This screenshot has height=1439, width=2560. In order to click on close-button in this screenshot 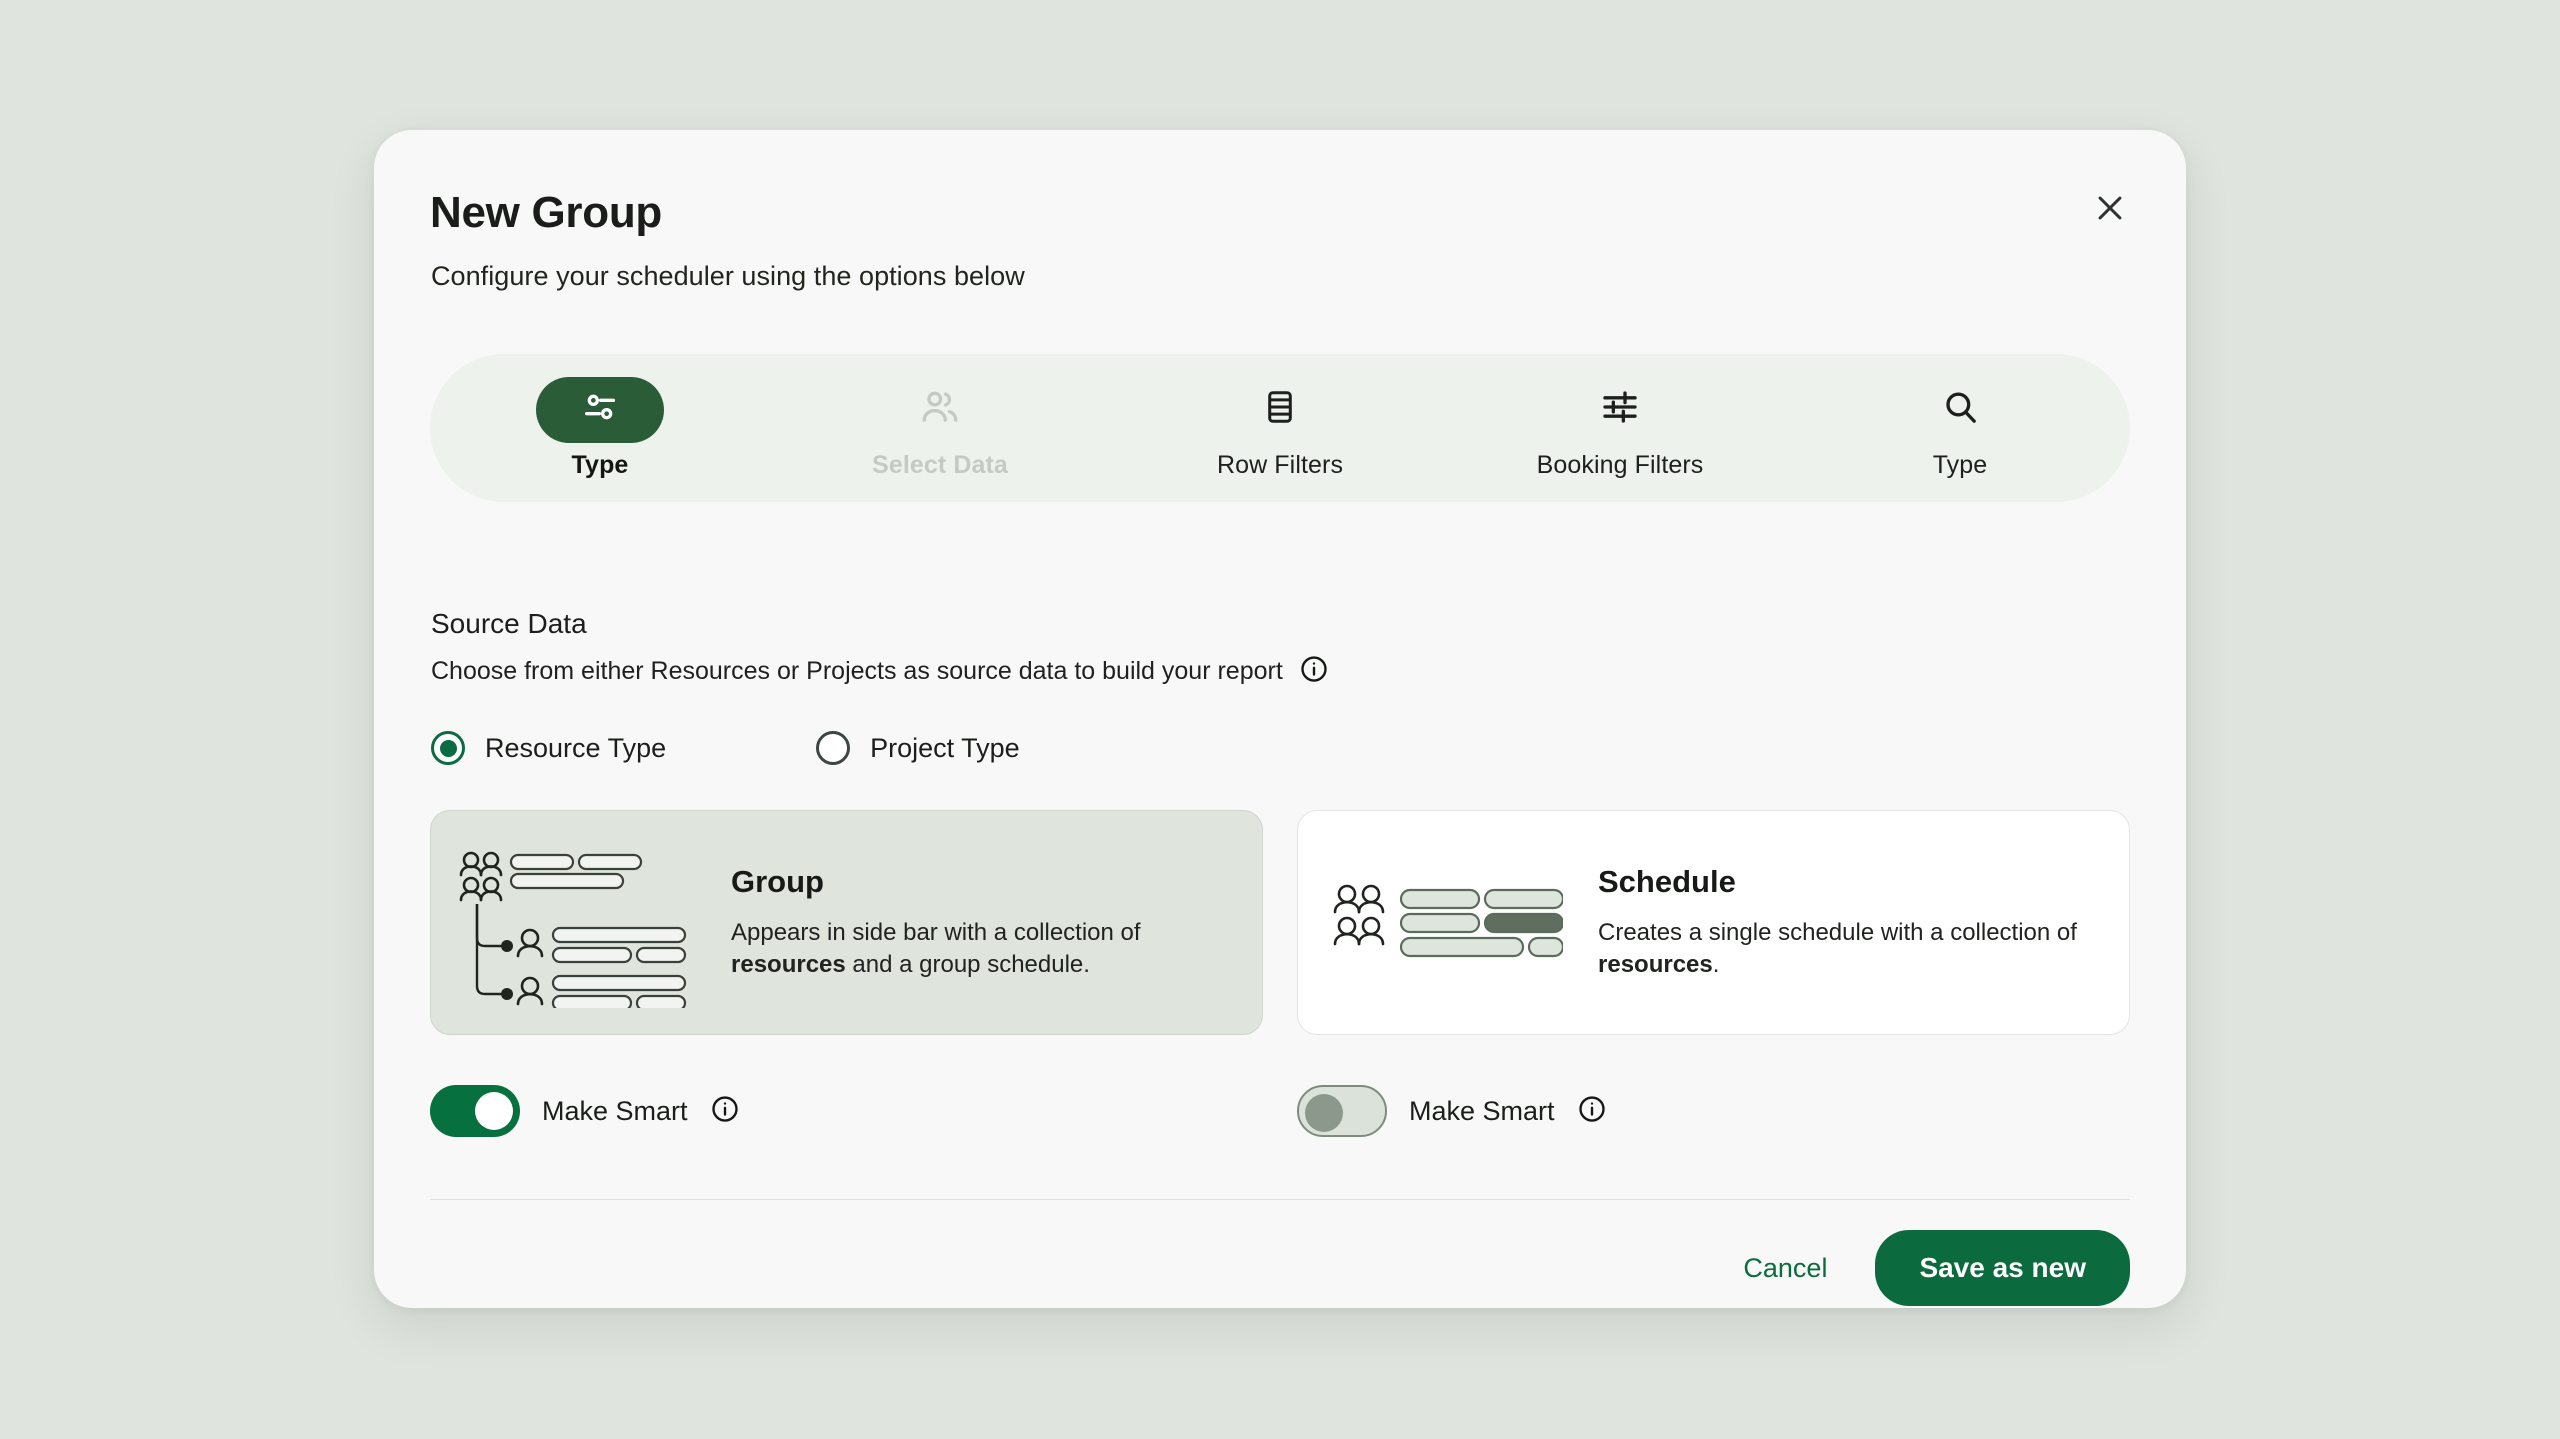, I will do `click(2110, 208)`.